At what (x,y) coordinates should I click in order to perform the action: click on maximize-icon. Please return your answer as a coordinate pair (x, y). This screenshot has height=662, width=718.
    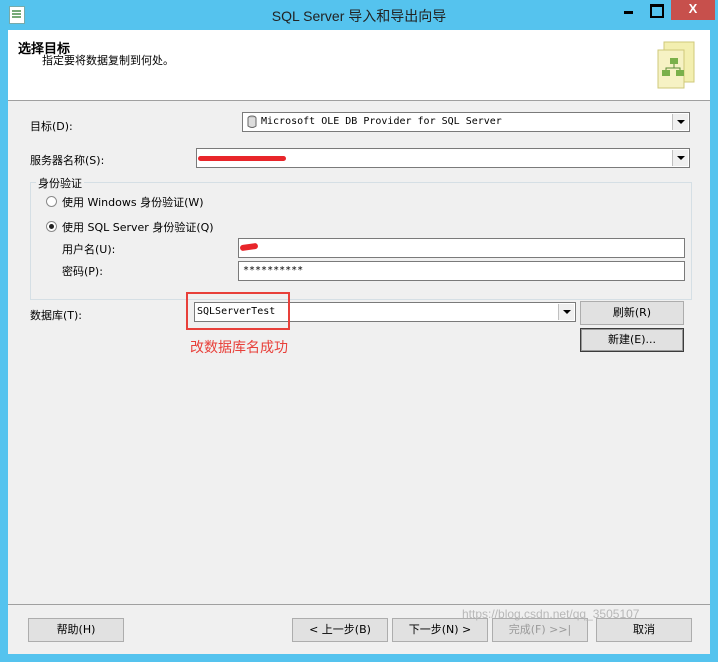
    Looking at the image, I should click on (657, 11).